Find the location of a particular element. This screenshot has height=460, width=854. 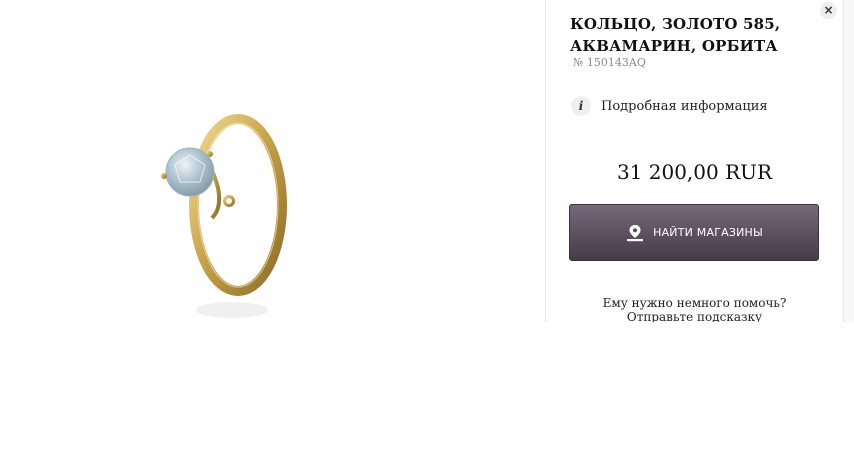

product-image is located at coordinates (225, 216).